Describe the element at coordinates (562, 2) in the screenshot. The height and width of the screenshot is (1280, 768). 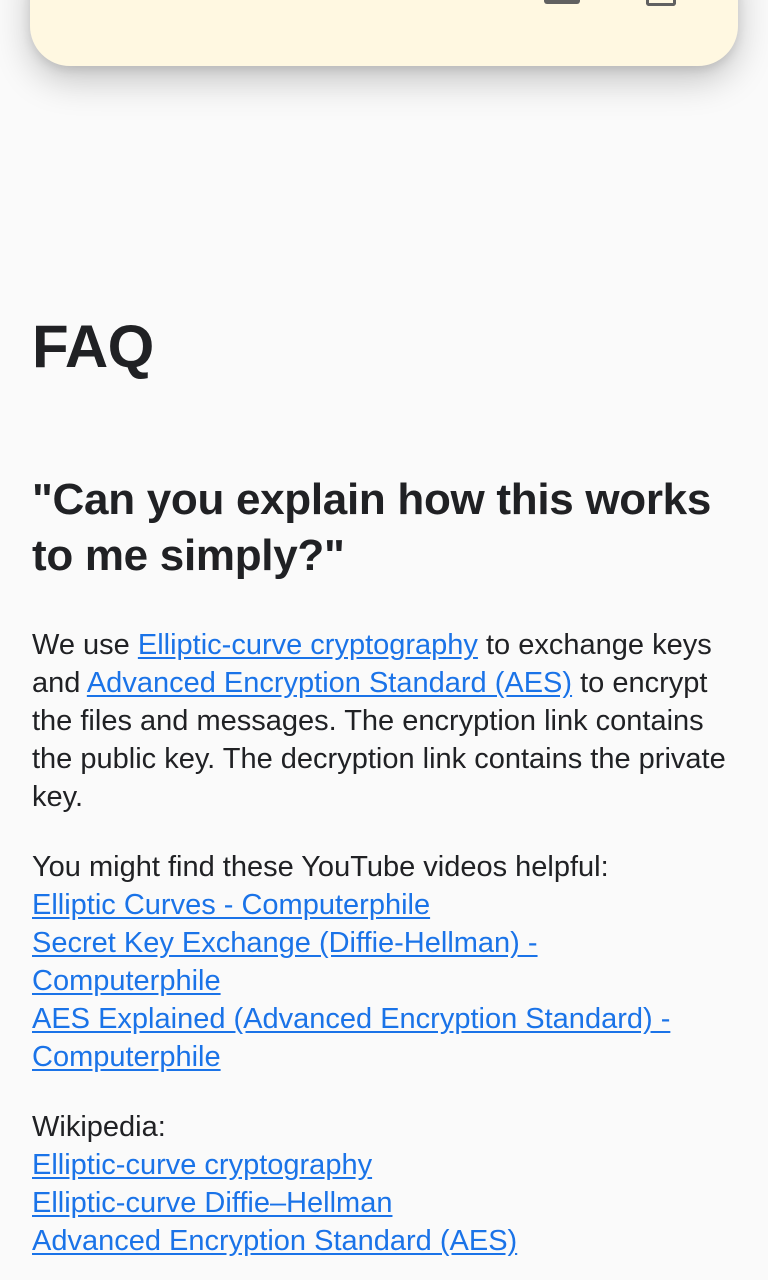
I see `toolbar-icon` at that location.